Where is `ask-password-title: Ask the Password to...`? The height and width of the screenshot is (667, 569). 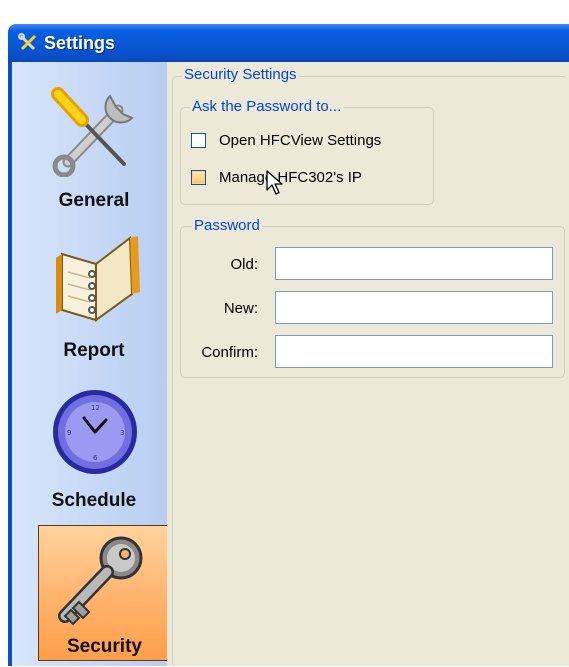 ask-password-title: Ask the Password to... is located at coordinates (267, 106).